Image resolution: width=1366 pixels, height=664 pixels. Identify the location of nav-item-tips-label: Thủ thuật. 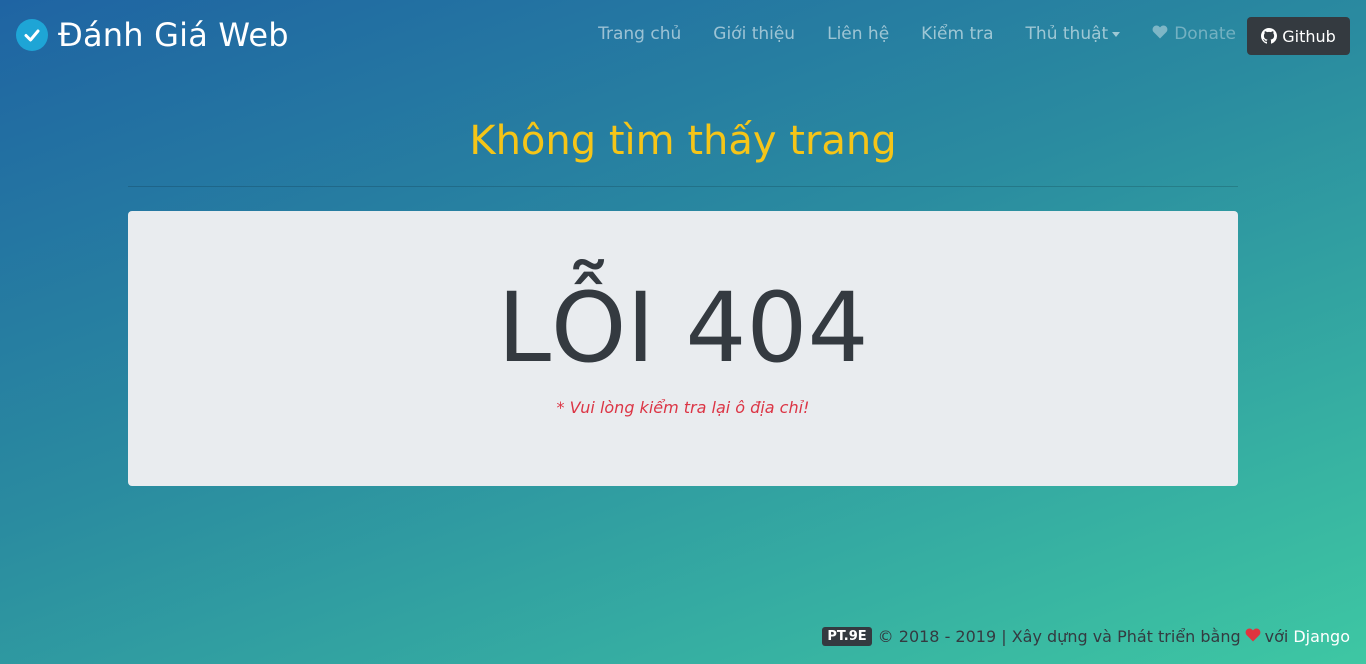
(1067, 34).